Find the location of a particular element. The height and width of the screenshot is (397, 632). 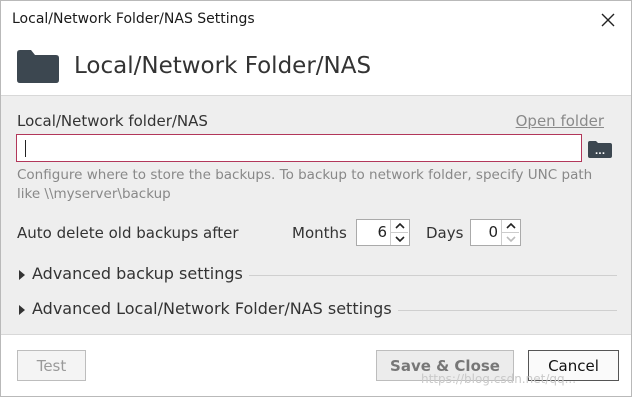

days-value: 0 is located at coordinates (486, 232).